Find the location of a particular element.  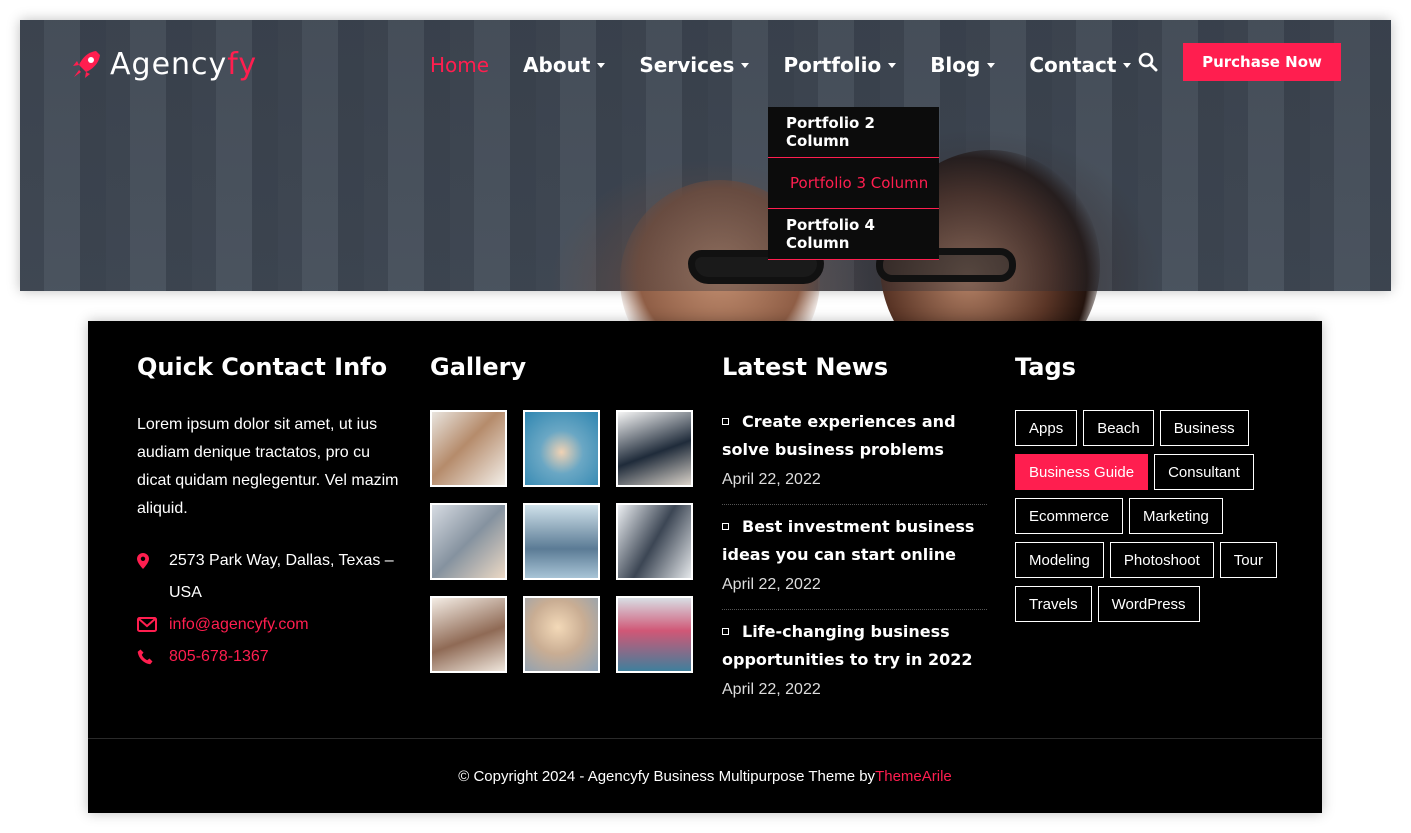

site-logo: Agencyfy is located at coordinates (163, 64).